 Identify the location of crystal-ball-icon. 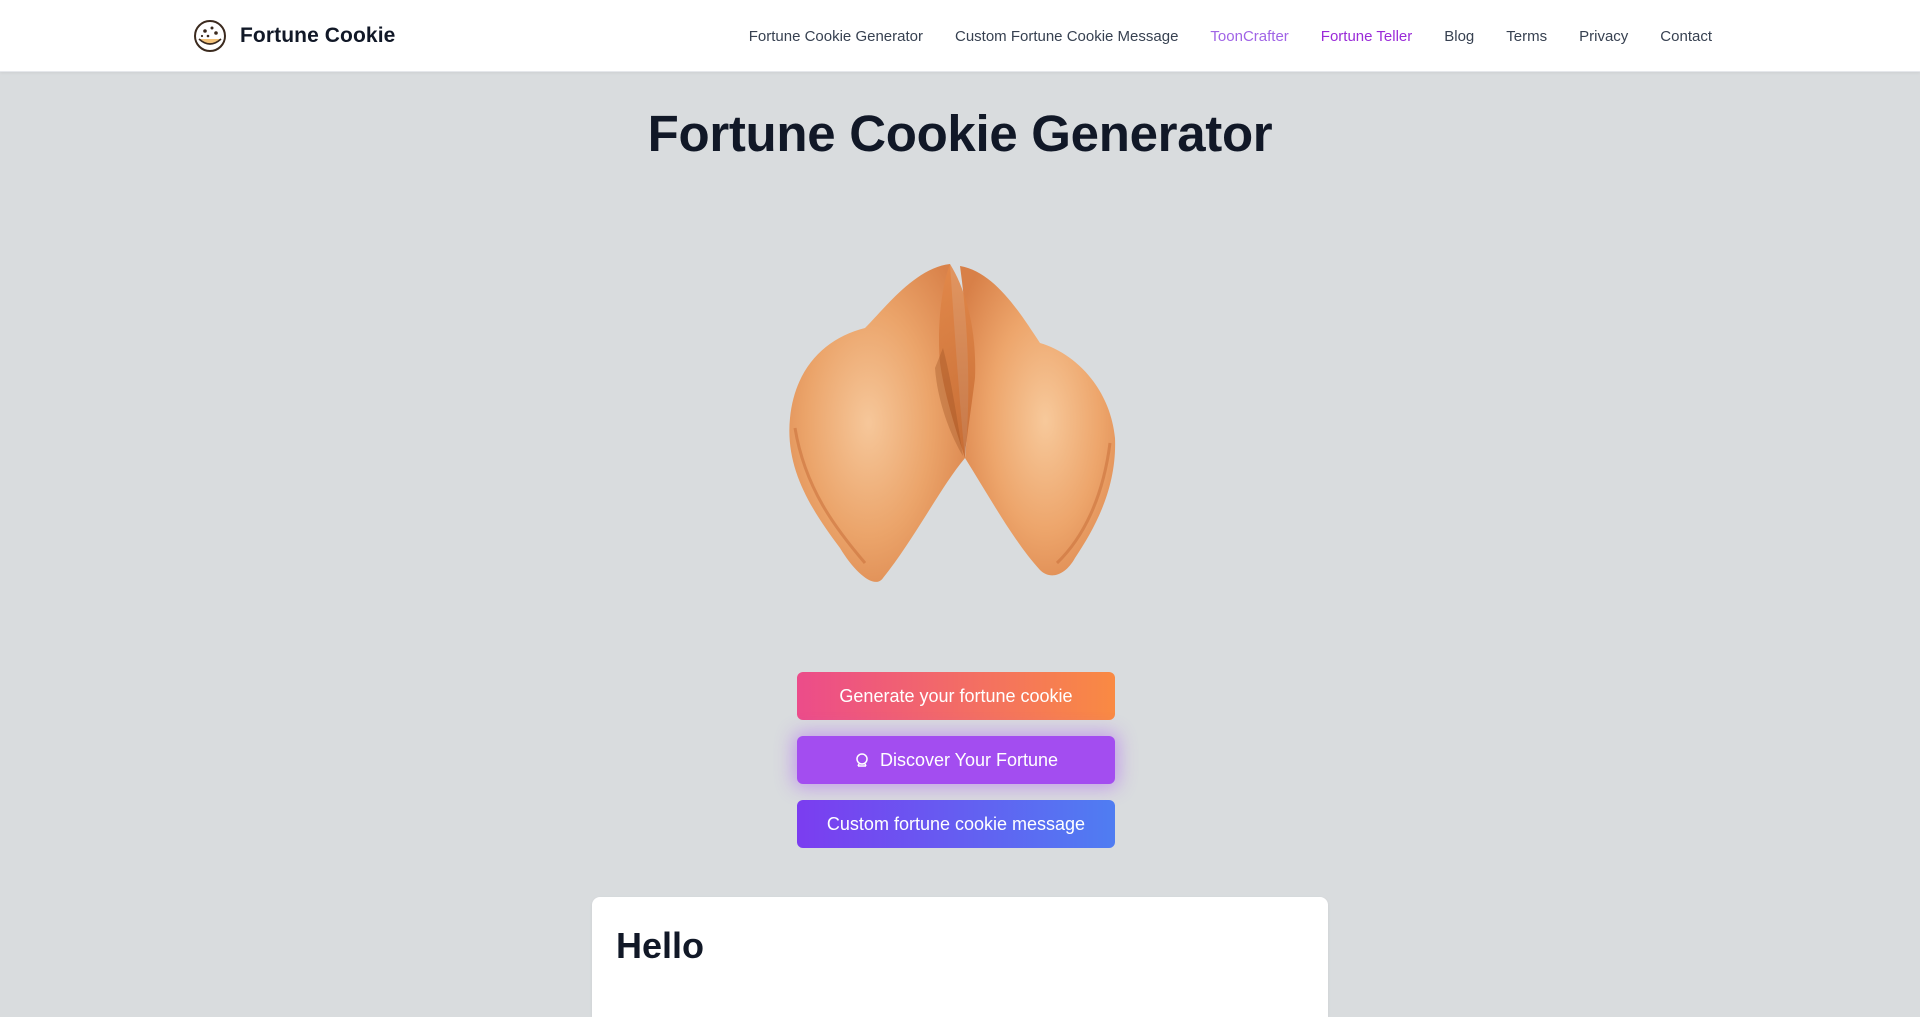
(862, 760).